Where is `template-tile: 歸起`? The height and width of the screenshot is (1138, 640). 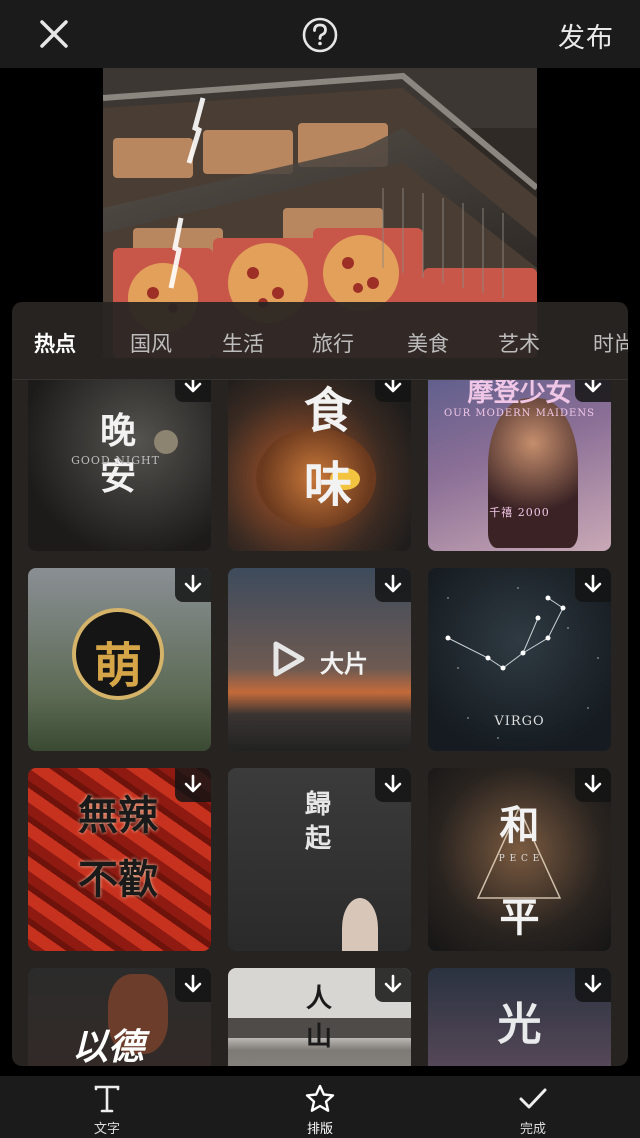
template-tile: 歸起 is located at coordinates (319, 859).